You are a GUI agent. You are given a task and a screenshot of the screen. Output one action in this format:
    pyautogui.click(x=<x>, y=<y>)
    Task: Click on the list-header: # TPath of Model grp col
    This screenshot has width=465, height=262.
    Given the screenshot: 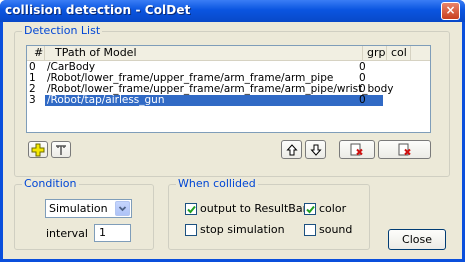 What is the action you would take?
    pyautogui.click(x=228, y=53)
    